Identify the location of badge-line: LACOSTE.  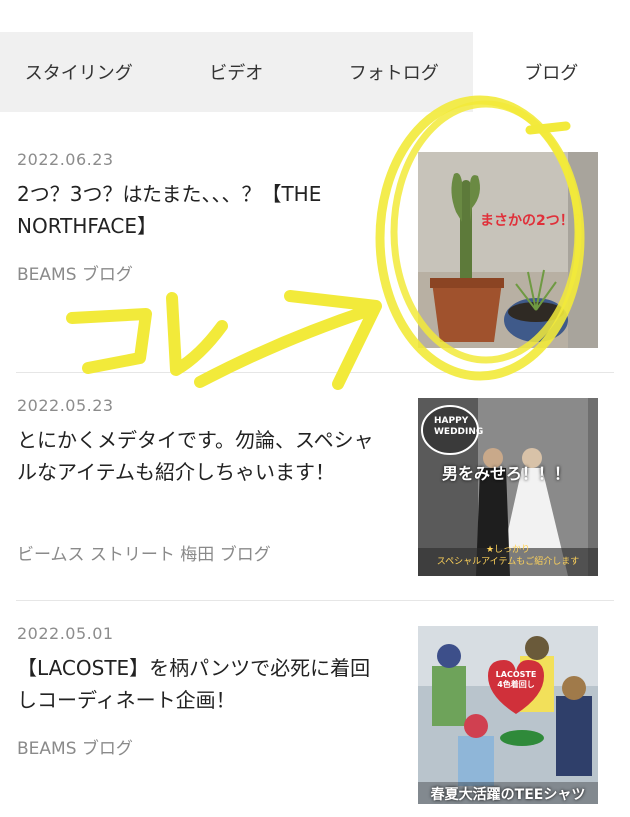
(516, 674).